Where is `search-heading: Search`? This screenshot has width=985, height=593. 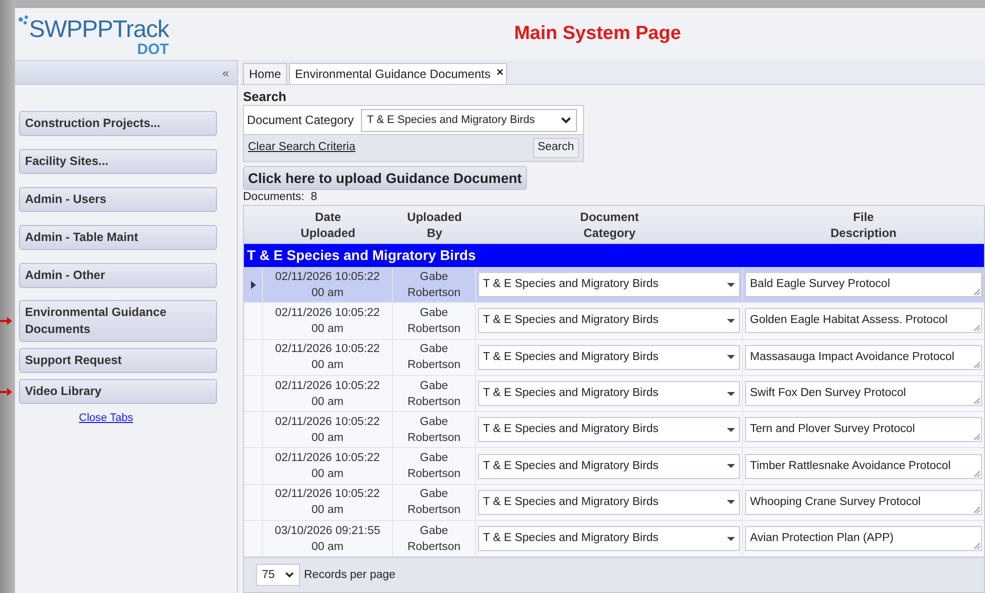
search-heading: Search is located at coordinates (265, 97).